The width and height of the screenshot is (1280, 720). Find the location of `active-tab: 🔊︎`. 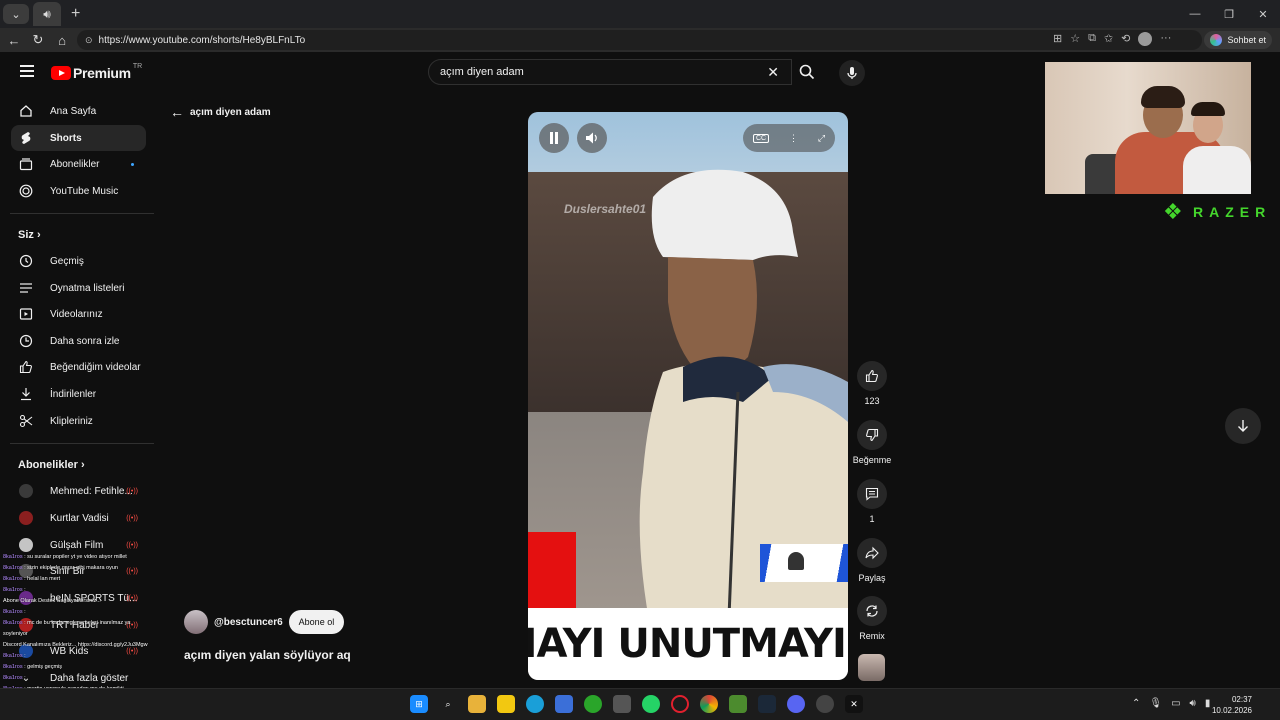

active-tab: 🔊︎ is located at coordinates (47, 14).